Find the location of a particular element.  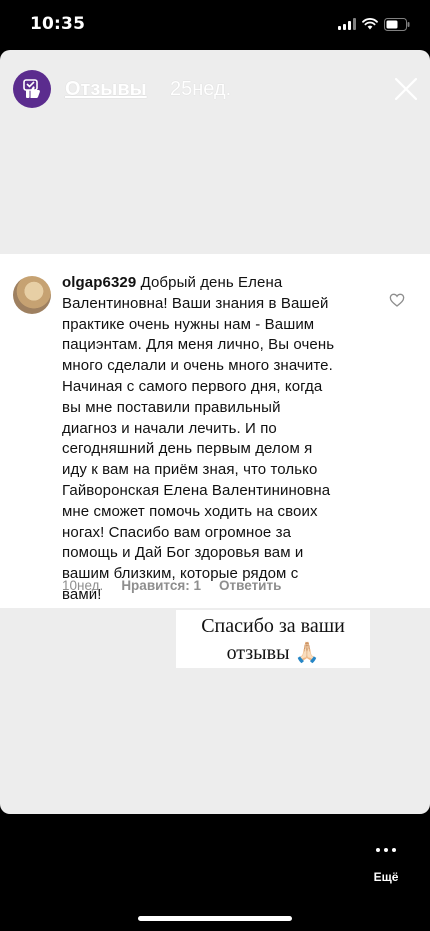

comment-line: много сделали и очень много значите. is located at coordinates (197, 366).